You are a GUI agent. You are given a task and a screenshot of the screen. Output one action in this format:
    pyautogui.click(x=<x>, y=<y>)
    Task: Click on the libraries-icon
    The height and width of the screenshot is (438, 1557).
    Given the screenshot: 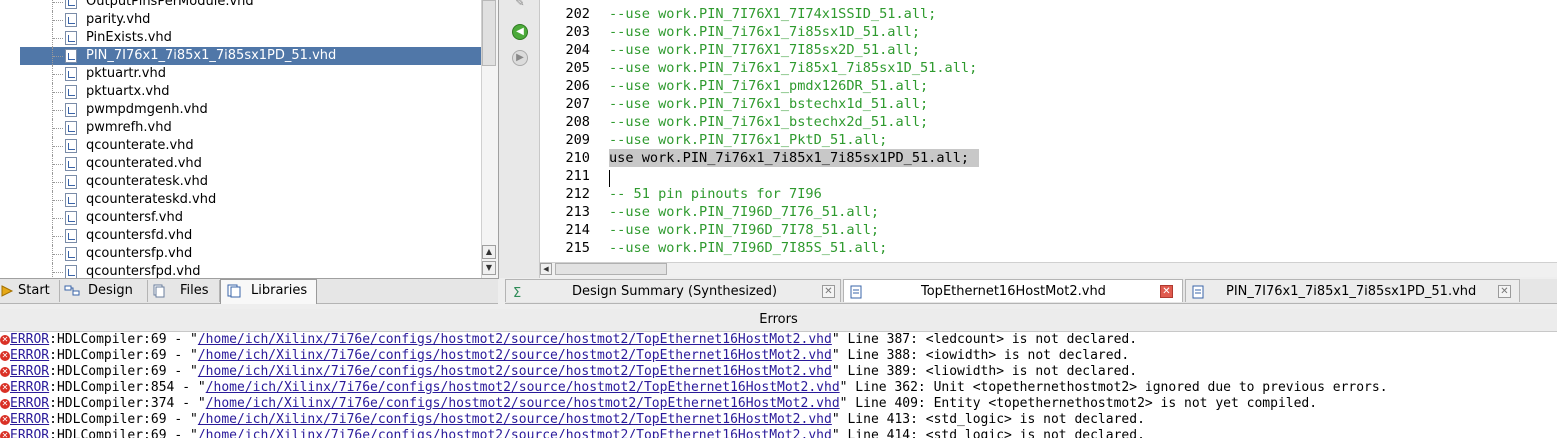 What is the action you would take?
    pyautogui.click(x=234, y=291)
    